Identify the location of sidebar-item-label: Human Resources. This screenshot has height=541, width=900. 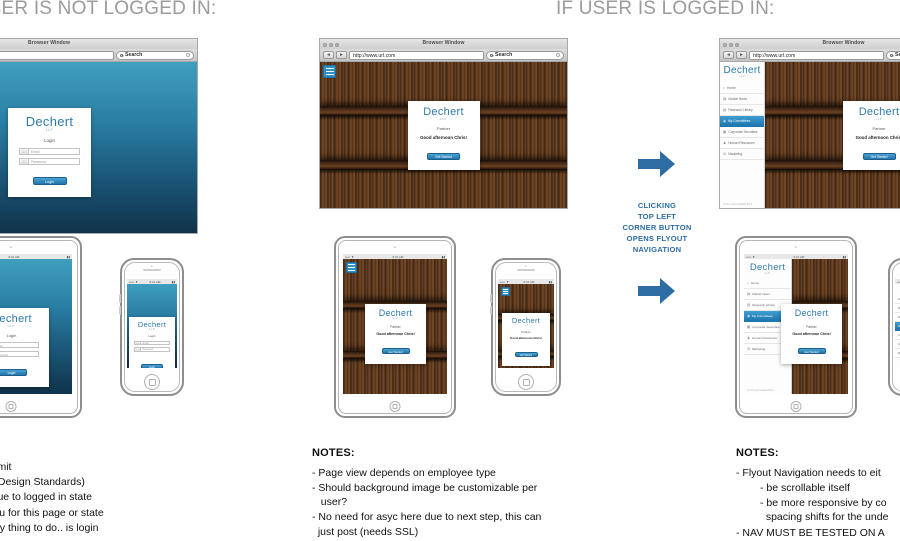
(764, 337).